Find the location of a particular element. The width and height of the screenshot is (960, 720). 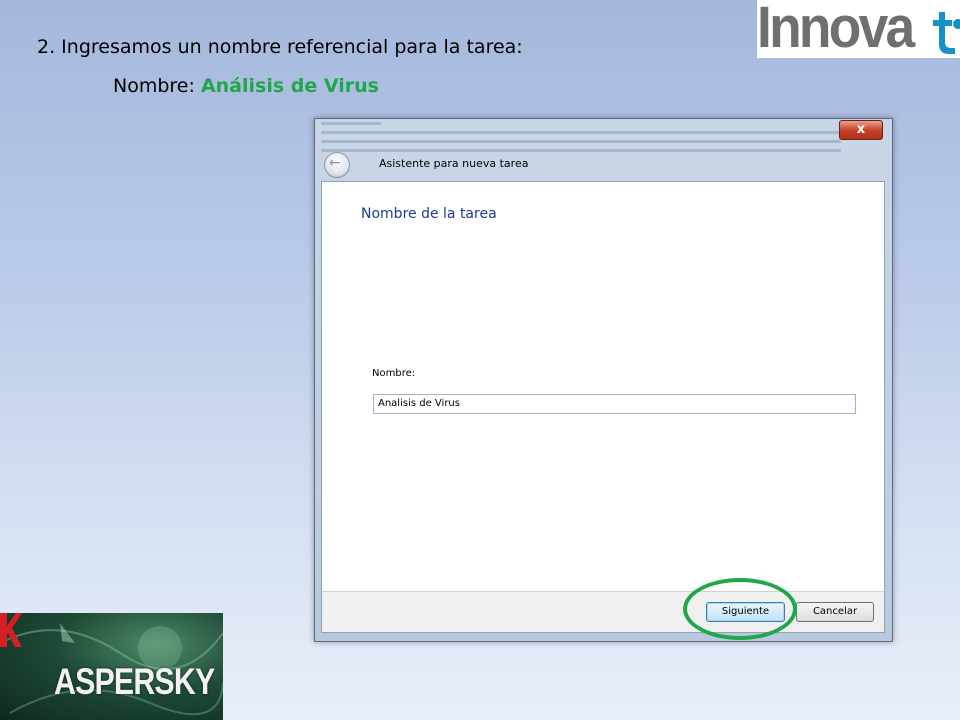

slide-name-value: Análisis de Virus is located at coordinates (289, 86).